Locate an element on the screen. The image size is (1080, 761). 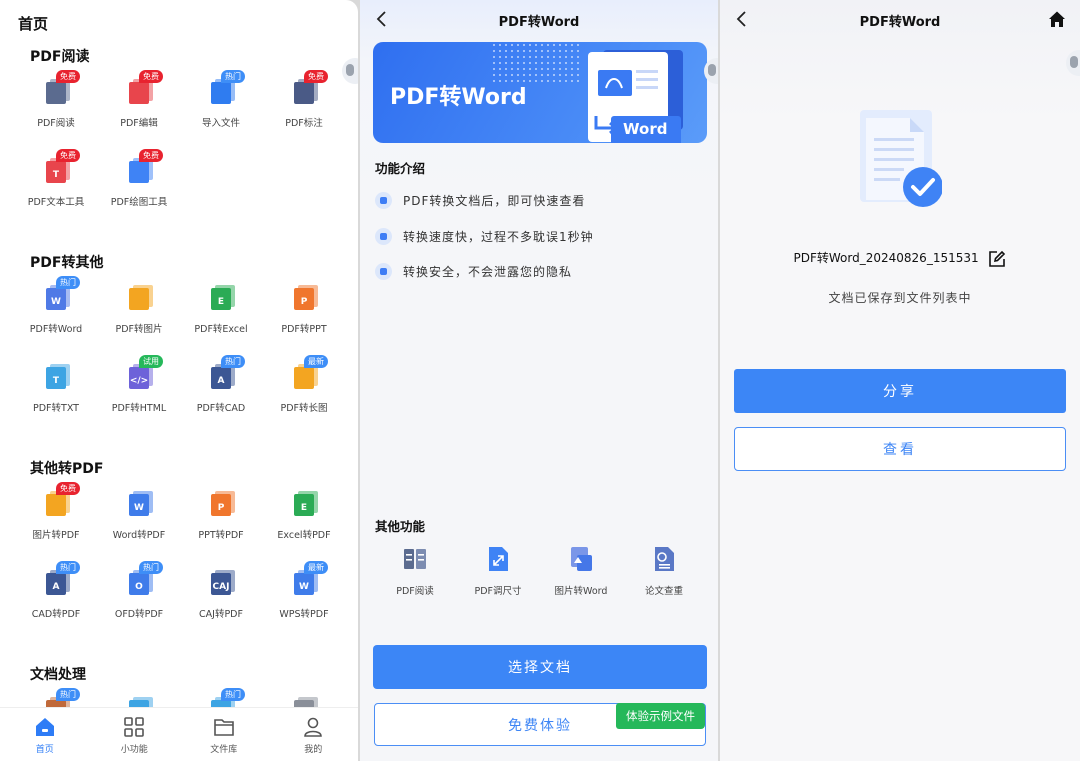
tool-label: PDF转图片 is located at coordinates (139, 329).